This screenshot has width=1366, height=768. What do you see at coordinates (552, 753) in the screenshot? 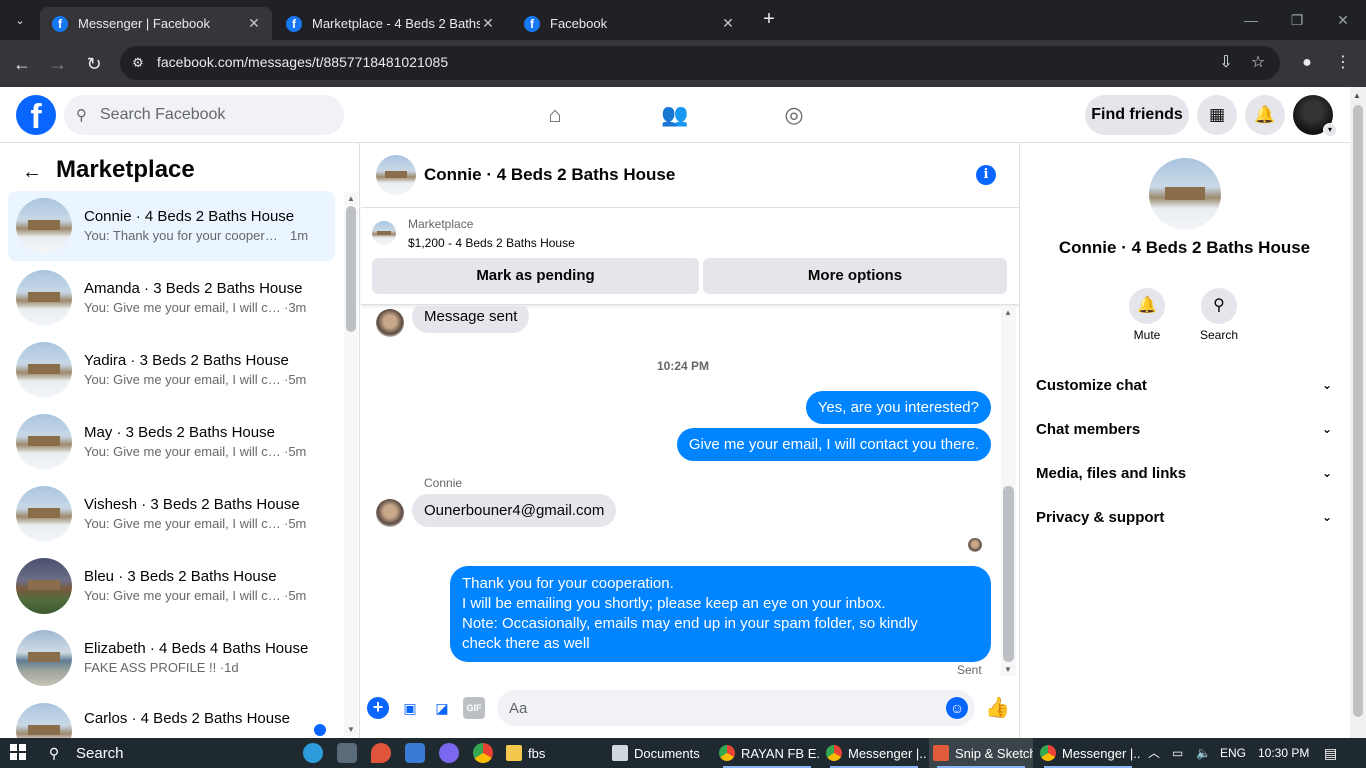
I see `taskbar-app-fbs: fbs` at bounding box center [552, 753].